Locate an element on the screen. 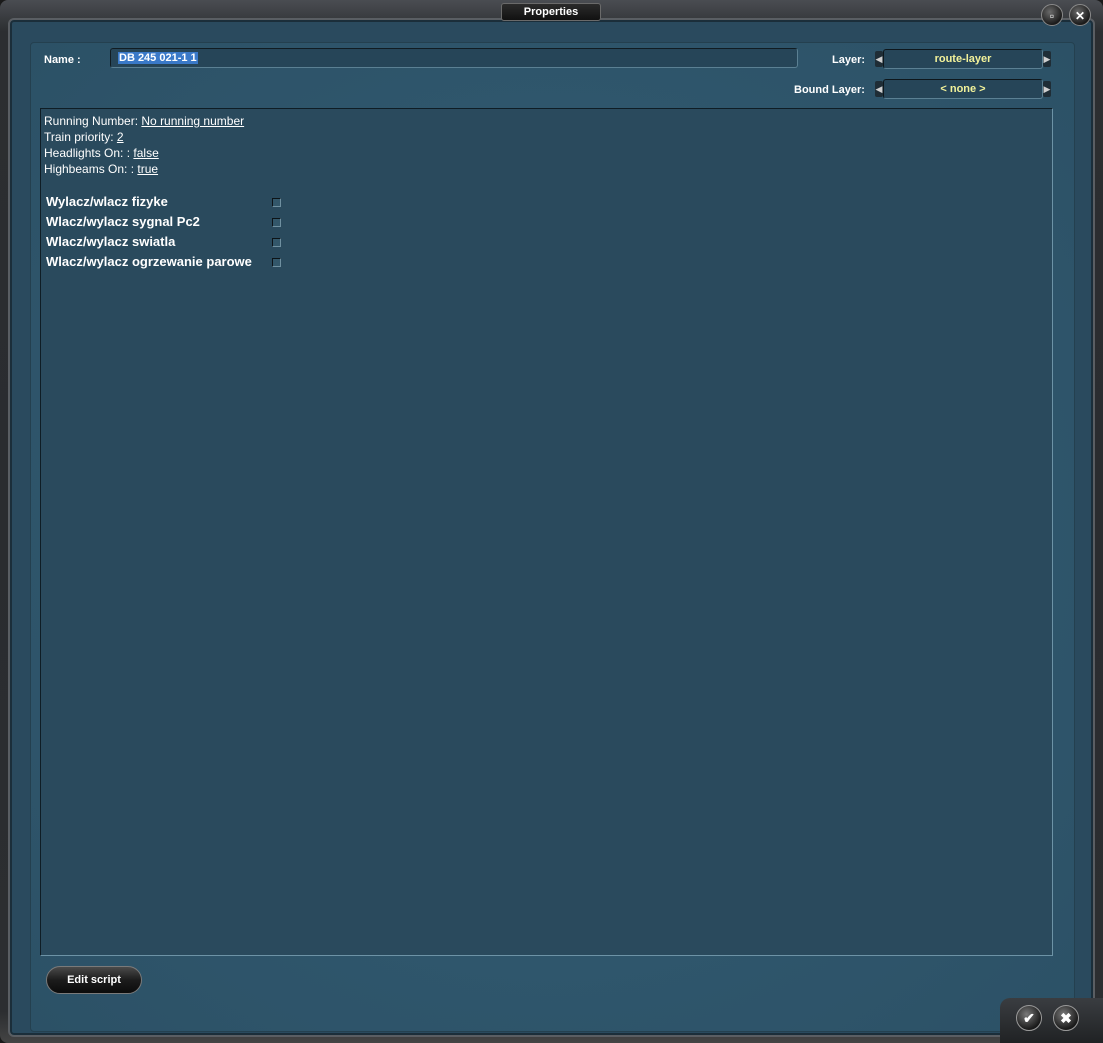  option-row: Wlacz/wylacz swiatla is located at coordinates (110, 242).